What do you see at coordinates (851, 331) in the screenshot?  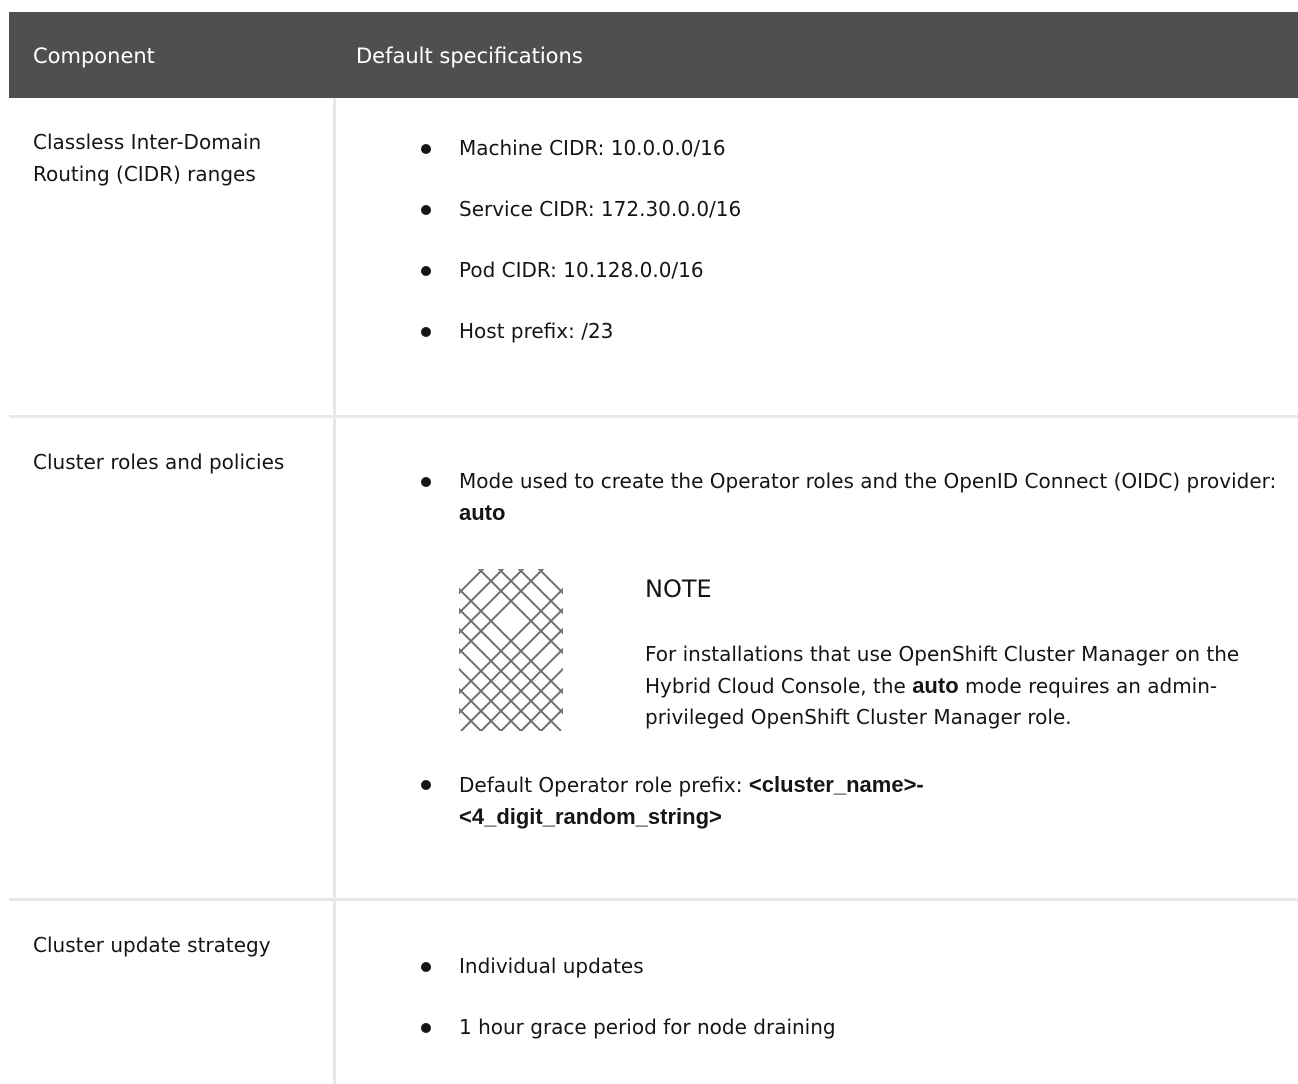 I see `list-item: Host prefix: /23` at bounding box center [851, 331].